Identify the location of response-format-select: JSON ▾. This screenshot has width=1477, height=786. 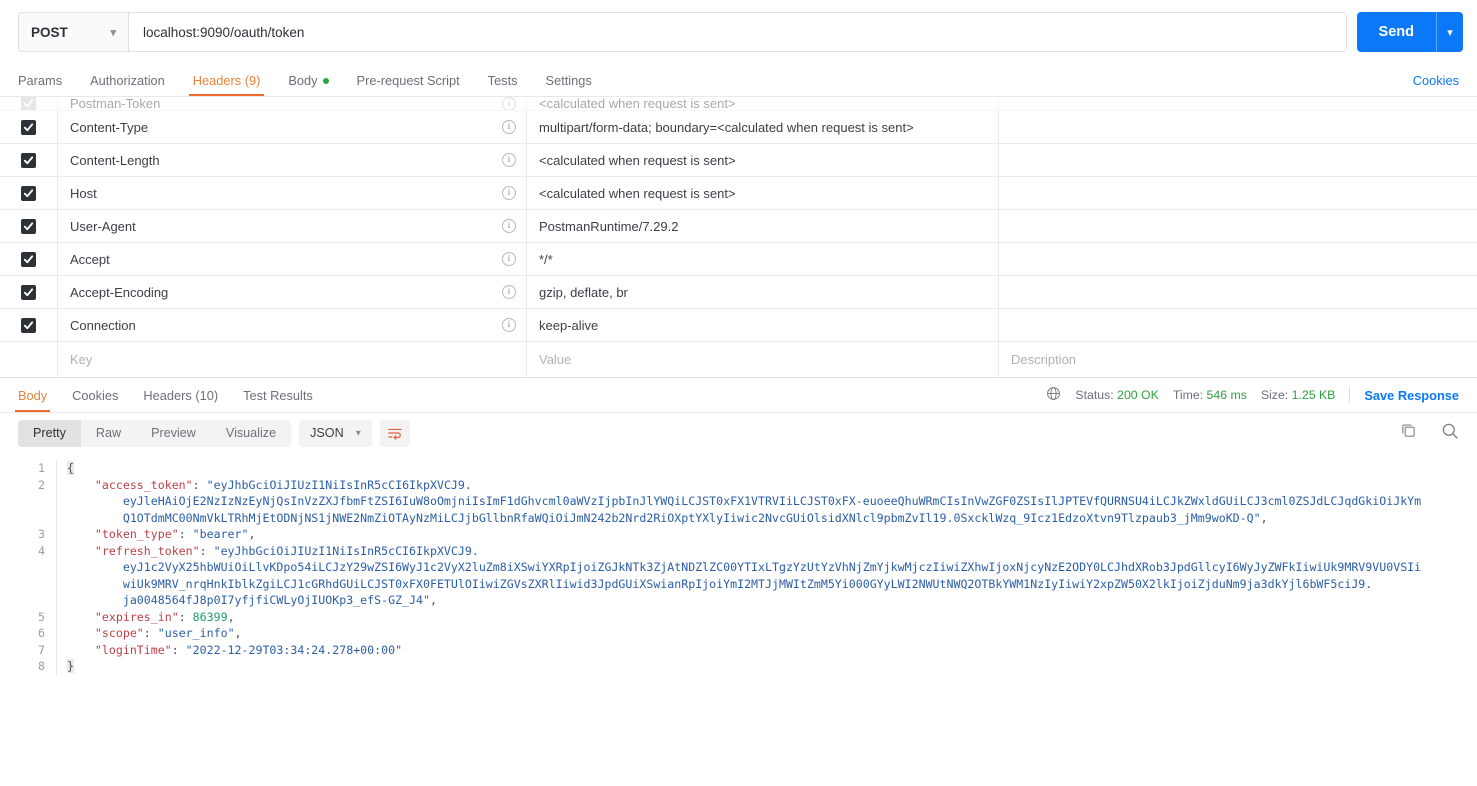
(335, 433).